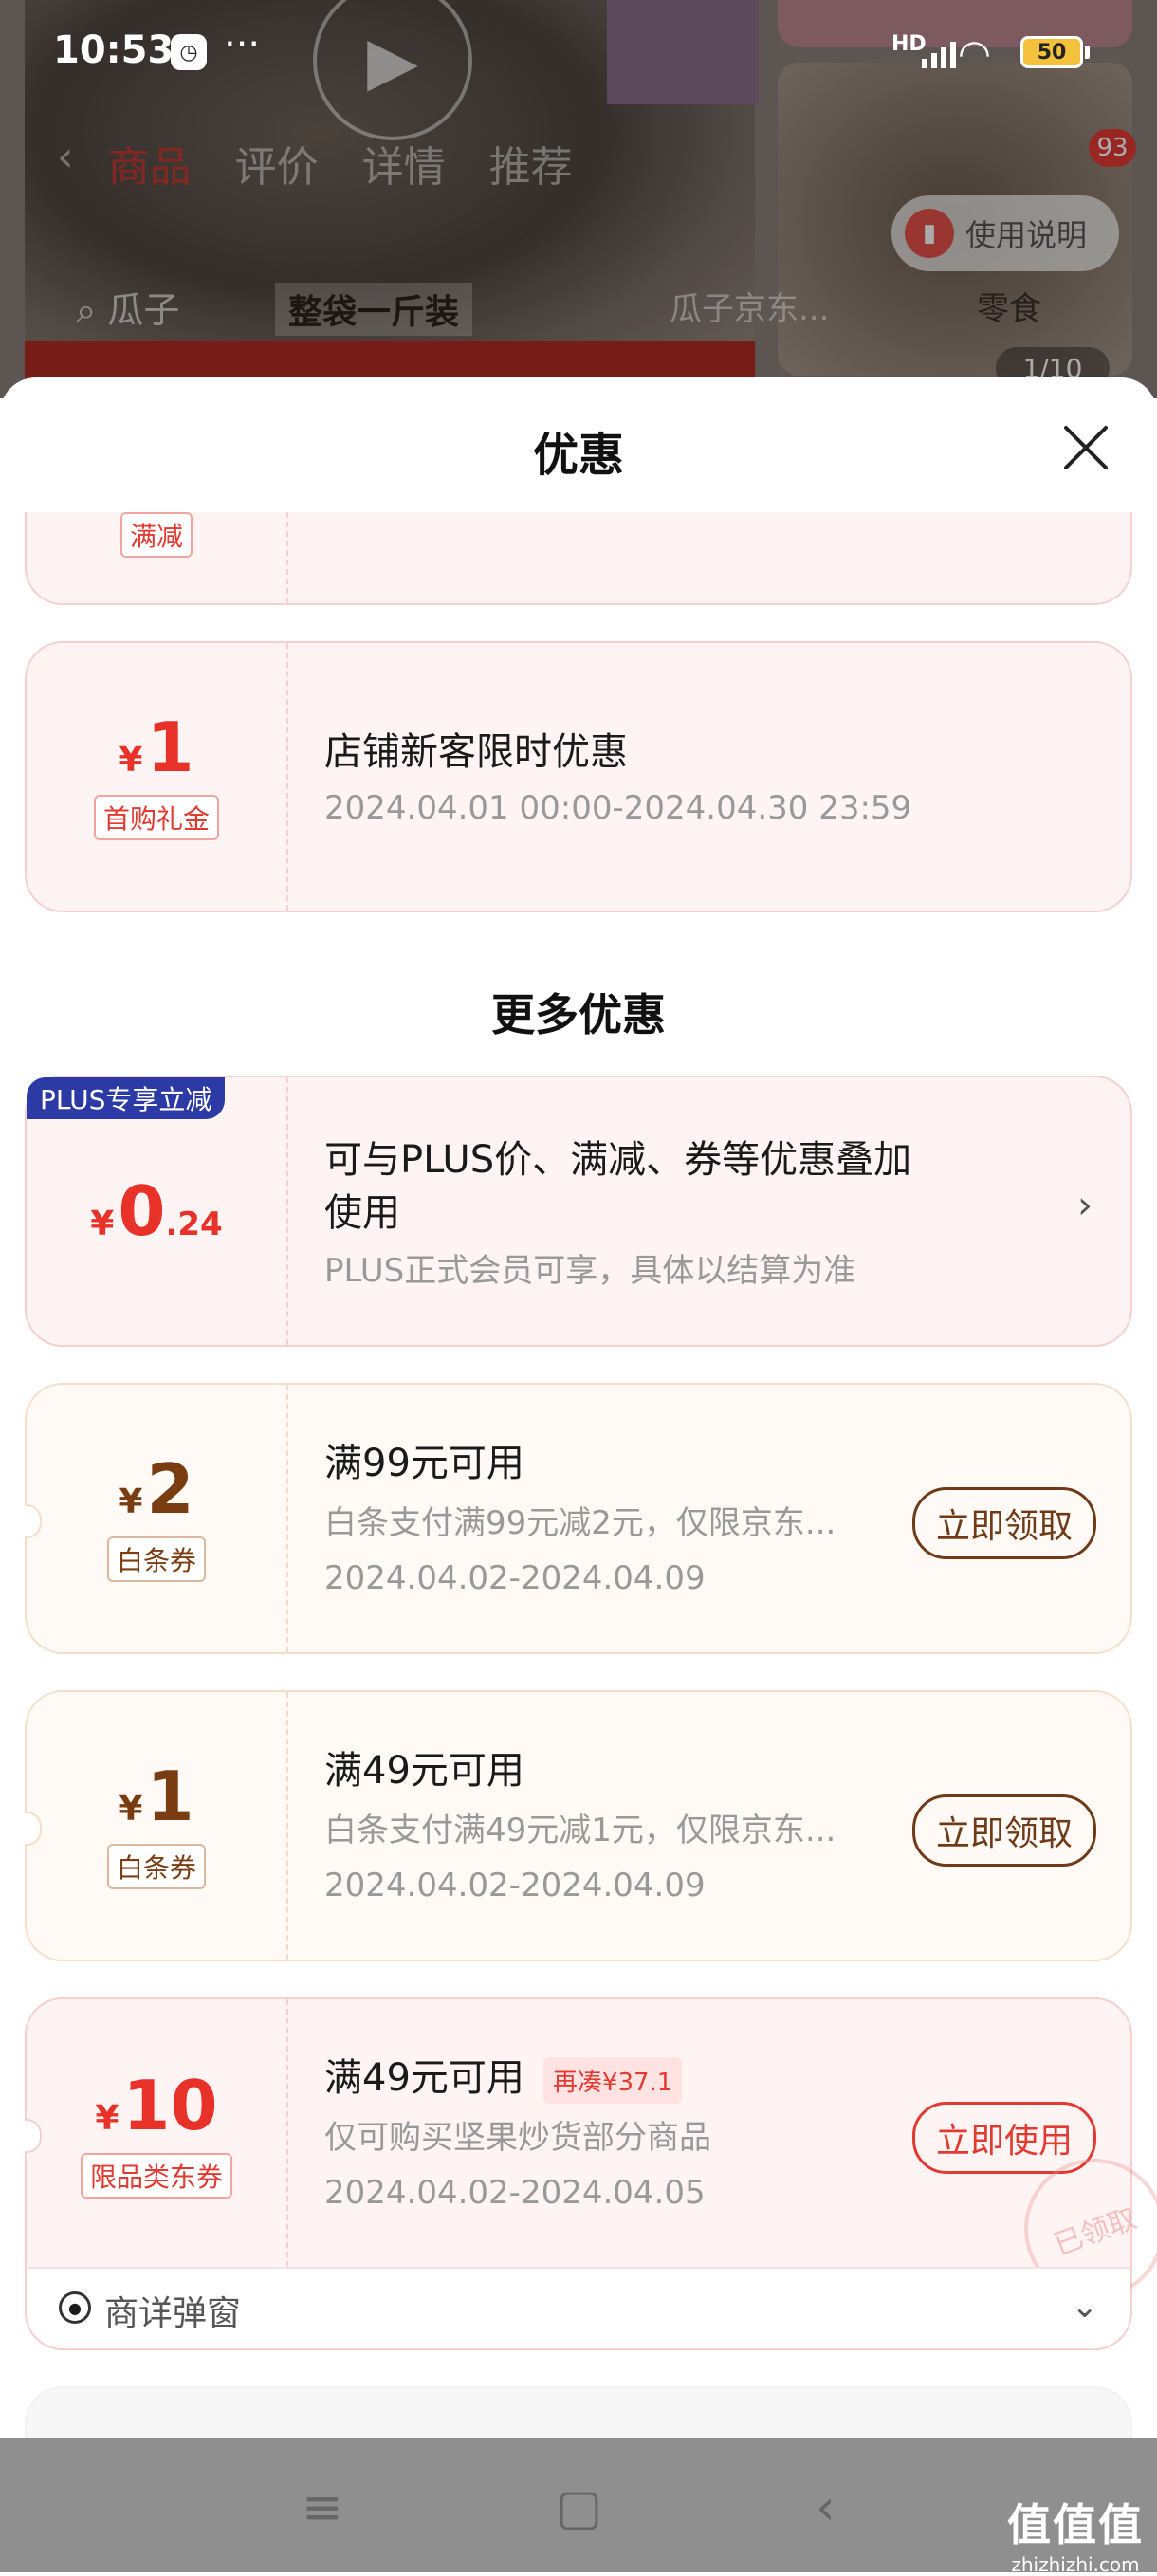 Image resolution: width=1157 pixels, height=2576 pixels. Describe the element at coordinates (156, 2176) in the screenshot. I see `coupon-tag: 限品类东券` at that location.